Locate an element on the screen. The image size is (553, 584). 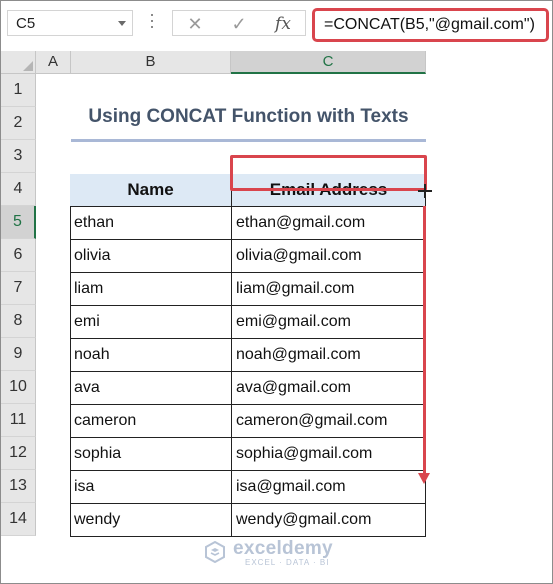
name-cell: noah is located at coordinates (151, 355).